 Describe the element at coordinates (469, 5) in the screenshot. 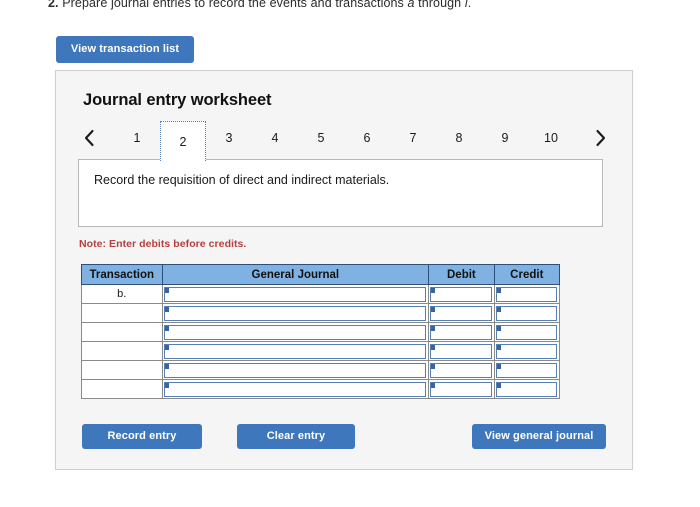

I see `question-text-after: .` at that location.